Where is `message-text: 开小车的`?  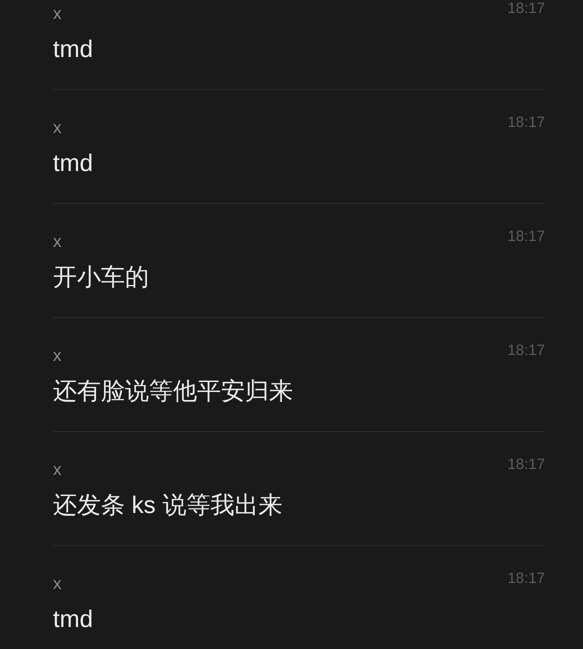
message-text: 开小车的 is located at coordinates (101, 278).